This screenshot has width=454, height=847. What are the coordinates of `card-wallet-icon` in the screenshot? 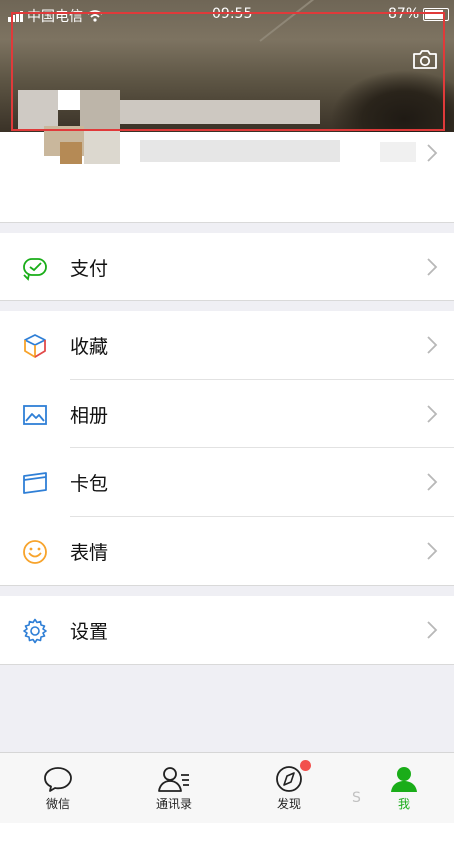 It's located at (35, 483).